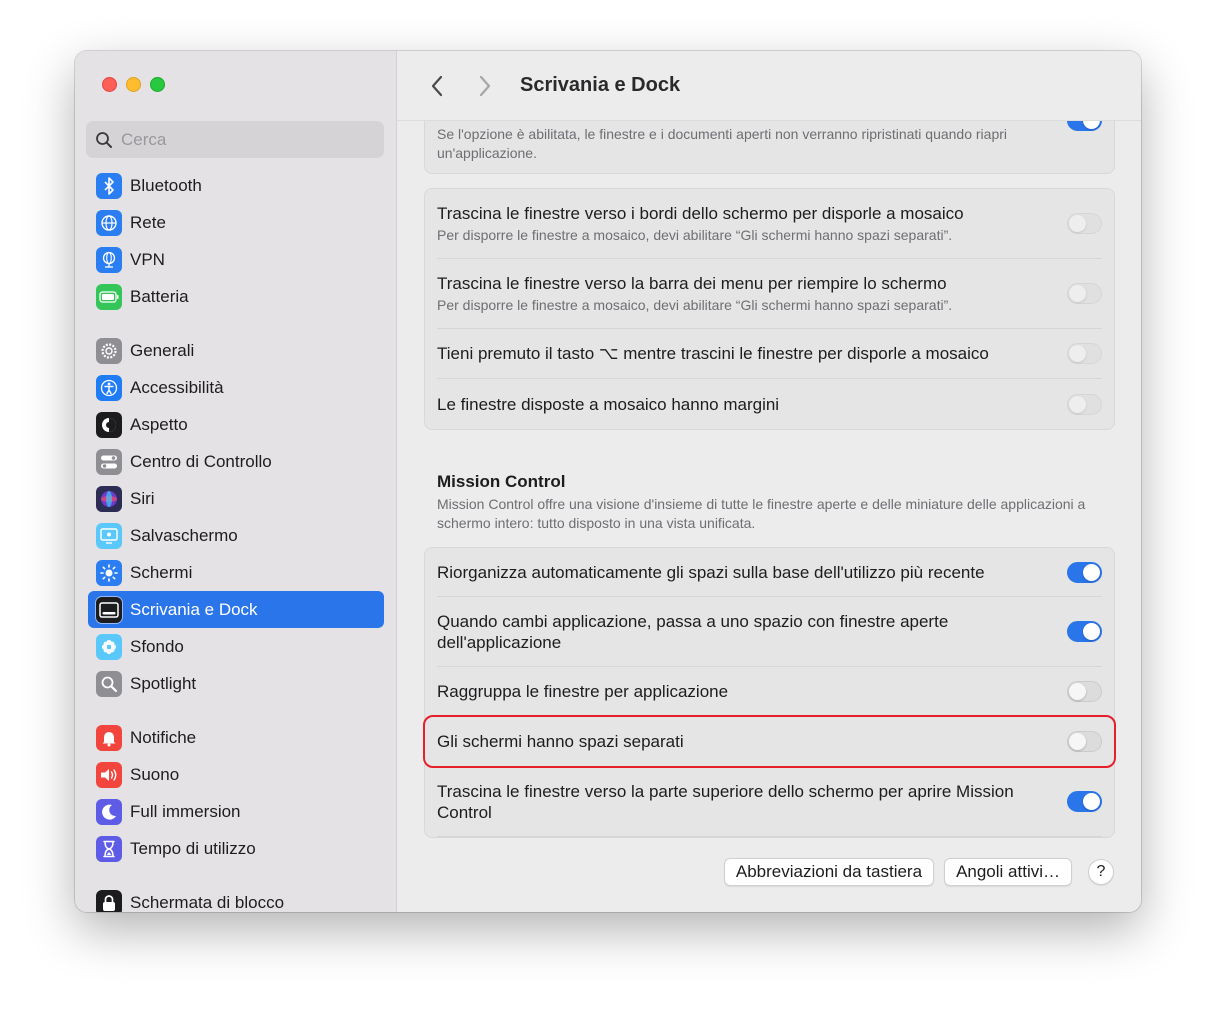 The height and width of the screenshot is (1011, 1216). I want to click on sidebar-item-label: Full immersion, so click(185, 811).